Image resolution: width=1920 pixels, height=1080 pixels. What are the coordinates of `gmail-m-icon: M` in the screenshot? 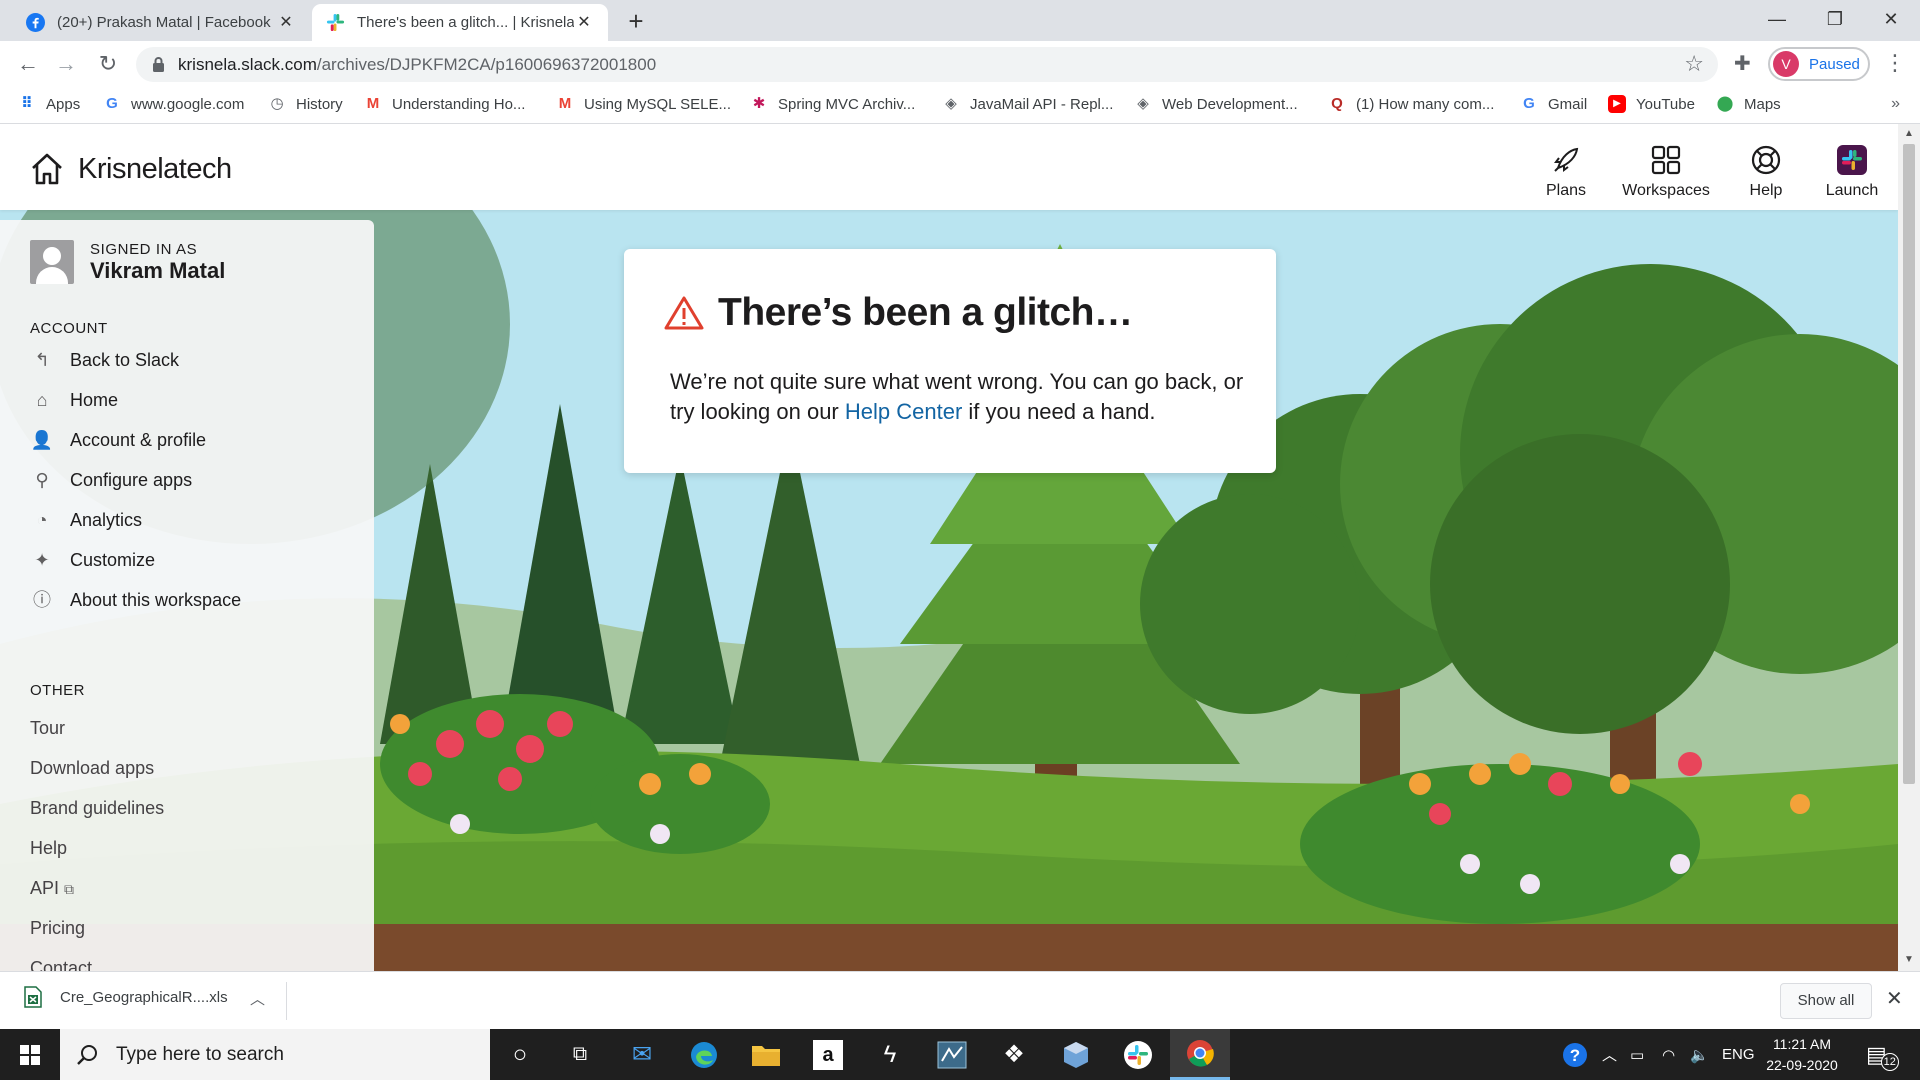 It's located at (373, 103).